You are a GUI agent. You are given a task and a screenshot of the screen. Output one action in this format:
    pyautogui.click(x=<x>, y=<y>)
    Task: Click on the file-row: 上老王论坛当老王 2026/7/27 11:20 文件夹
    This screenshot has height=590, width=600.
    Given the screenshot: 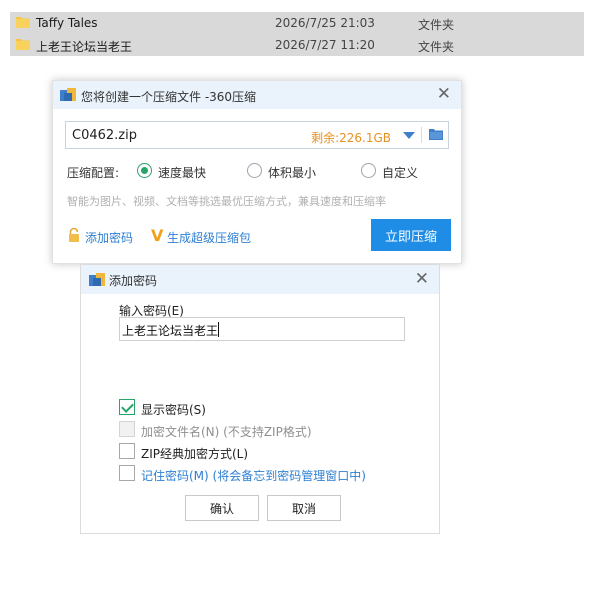 What is the action you would take?
    pyautogui.click(x=297, y=45)
    